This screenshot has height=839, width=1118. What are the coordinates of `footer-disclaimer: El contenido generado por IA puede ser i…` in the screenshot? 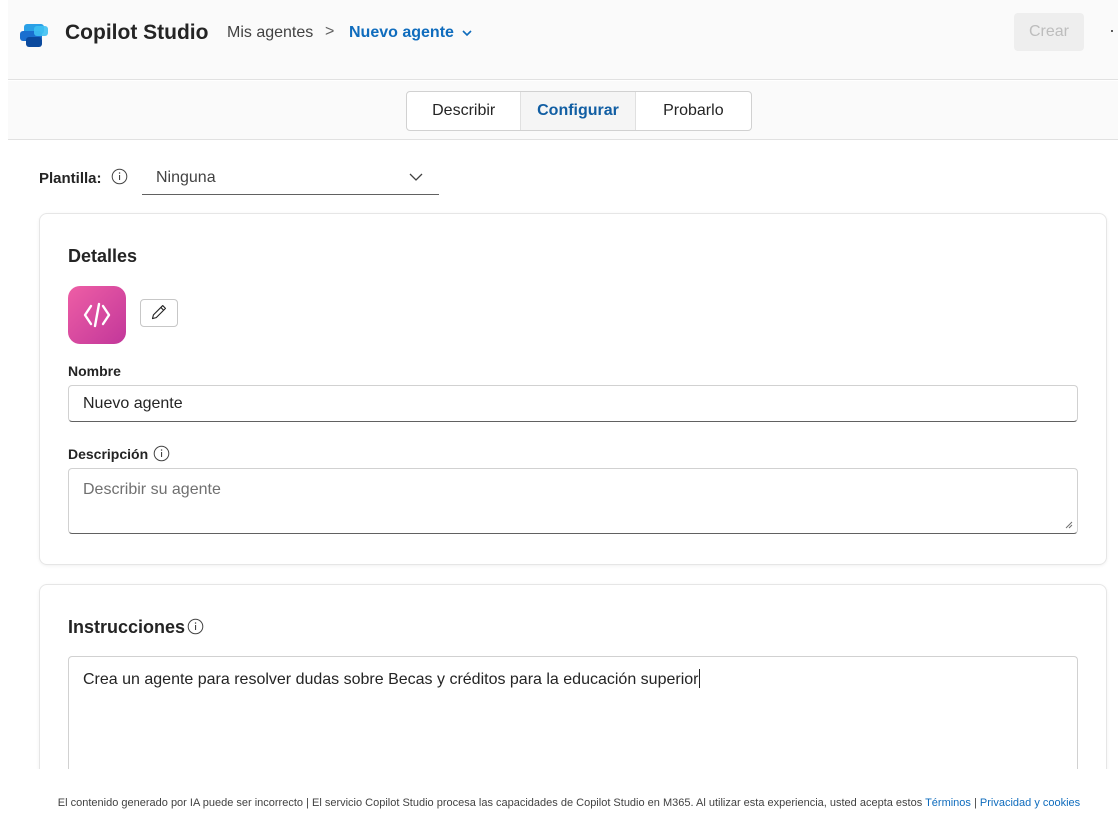 It's located at (569, 803).